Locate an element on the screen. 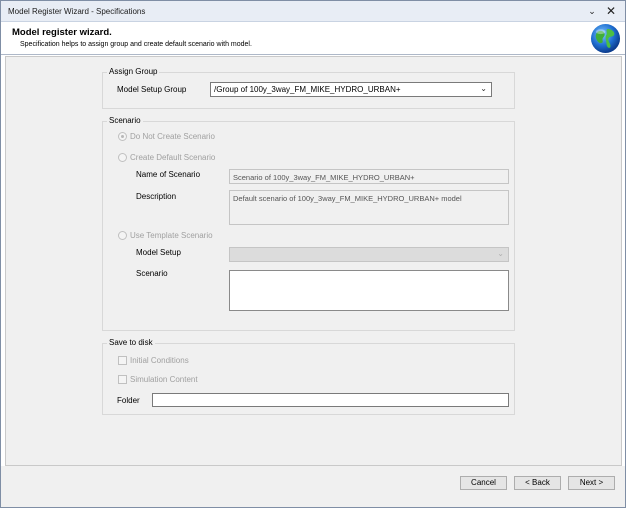 The height and width of the screenshot is (508, 626). folder-field is located at coordinates (330, 400).